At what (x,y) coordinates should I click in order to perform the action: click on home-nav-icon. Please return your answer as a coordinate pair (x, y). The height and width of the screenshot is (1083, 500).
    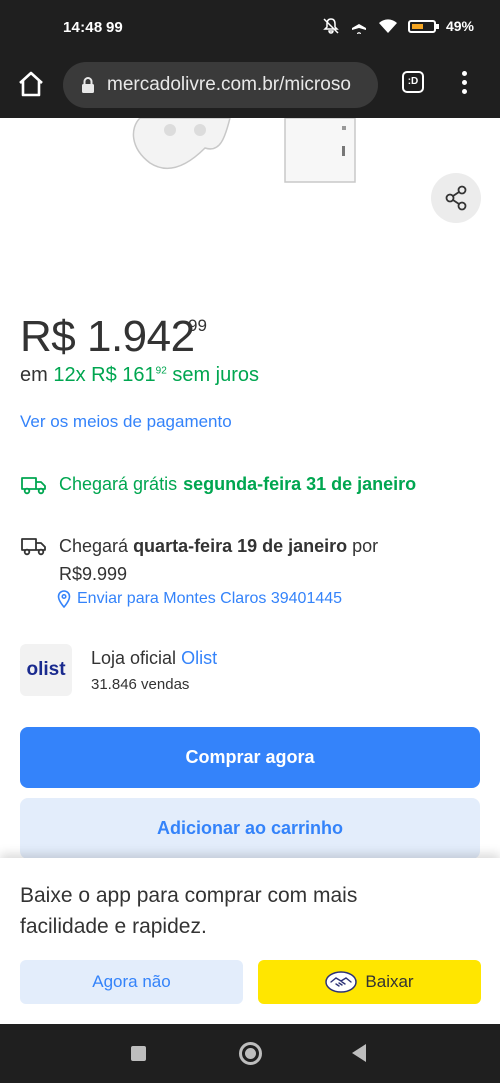
    Looking at the image, I should click on (250, 1053).